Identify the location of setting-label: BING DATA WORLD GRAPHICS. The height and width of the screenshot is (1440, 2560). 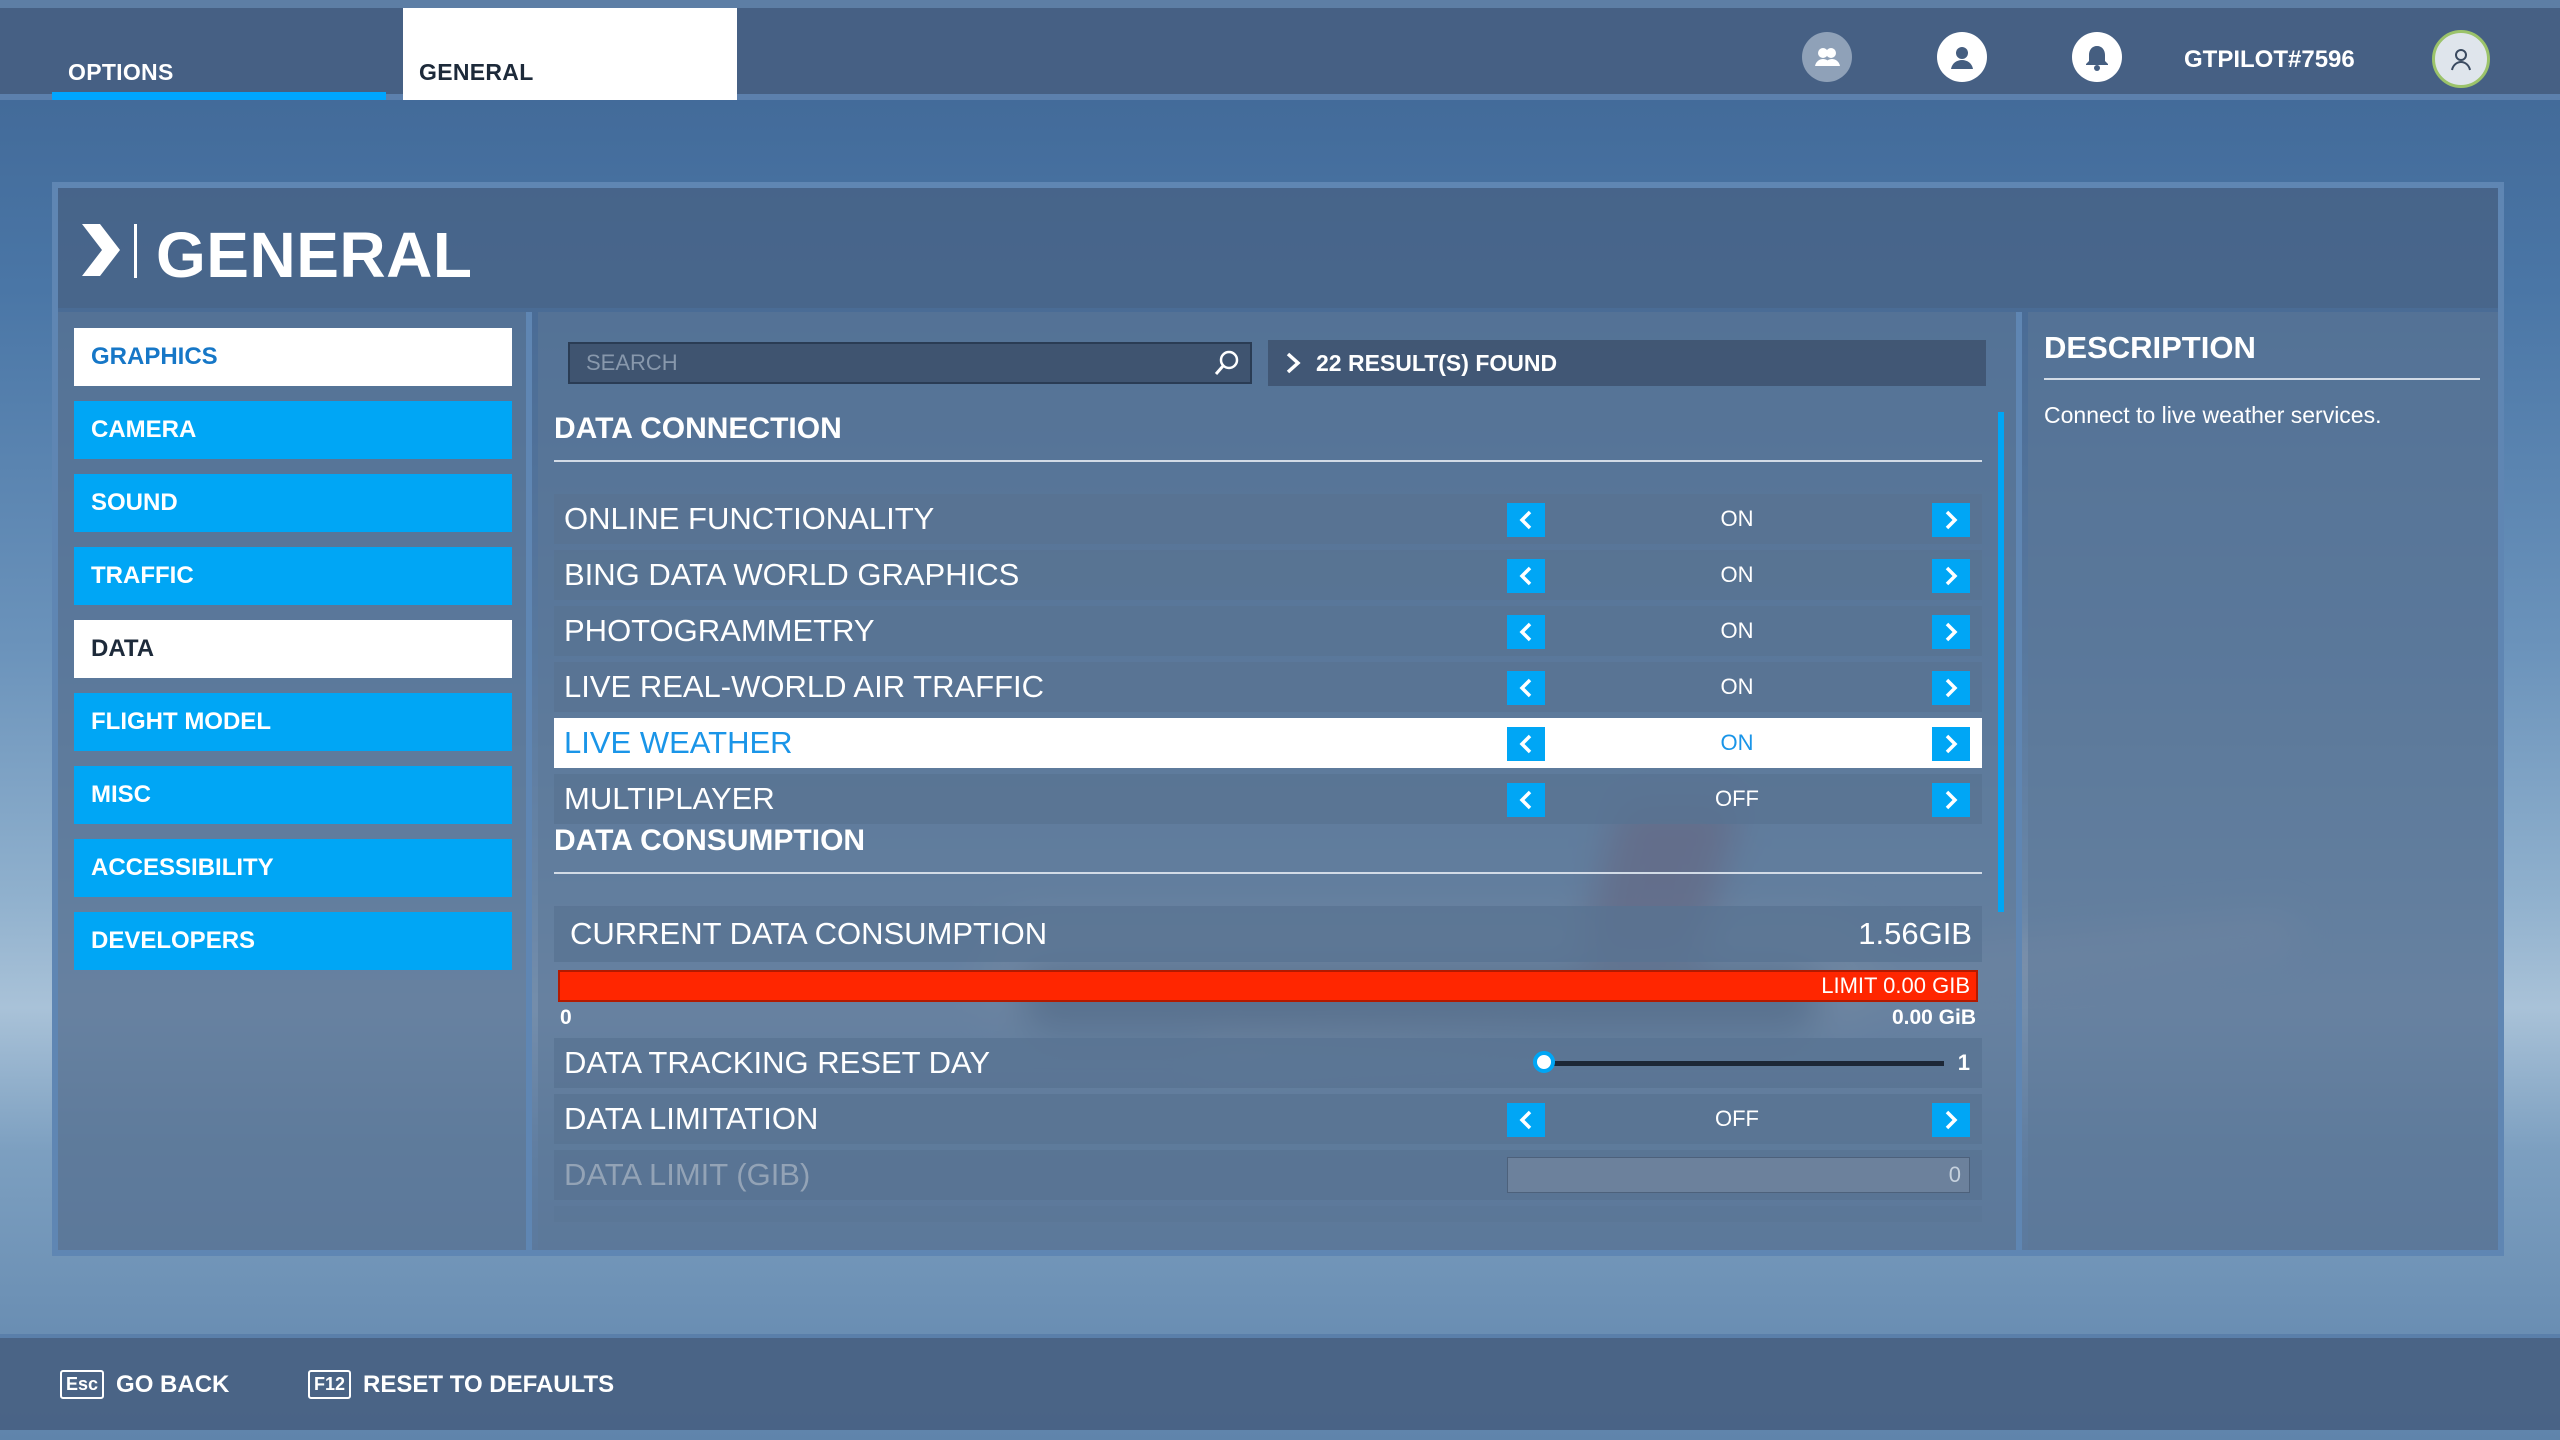
(792, 574).